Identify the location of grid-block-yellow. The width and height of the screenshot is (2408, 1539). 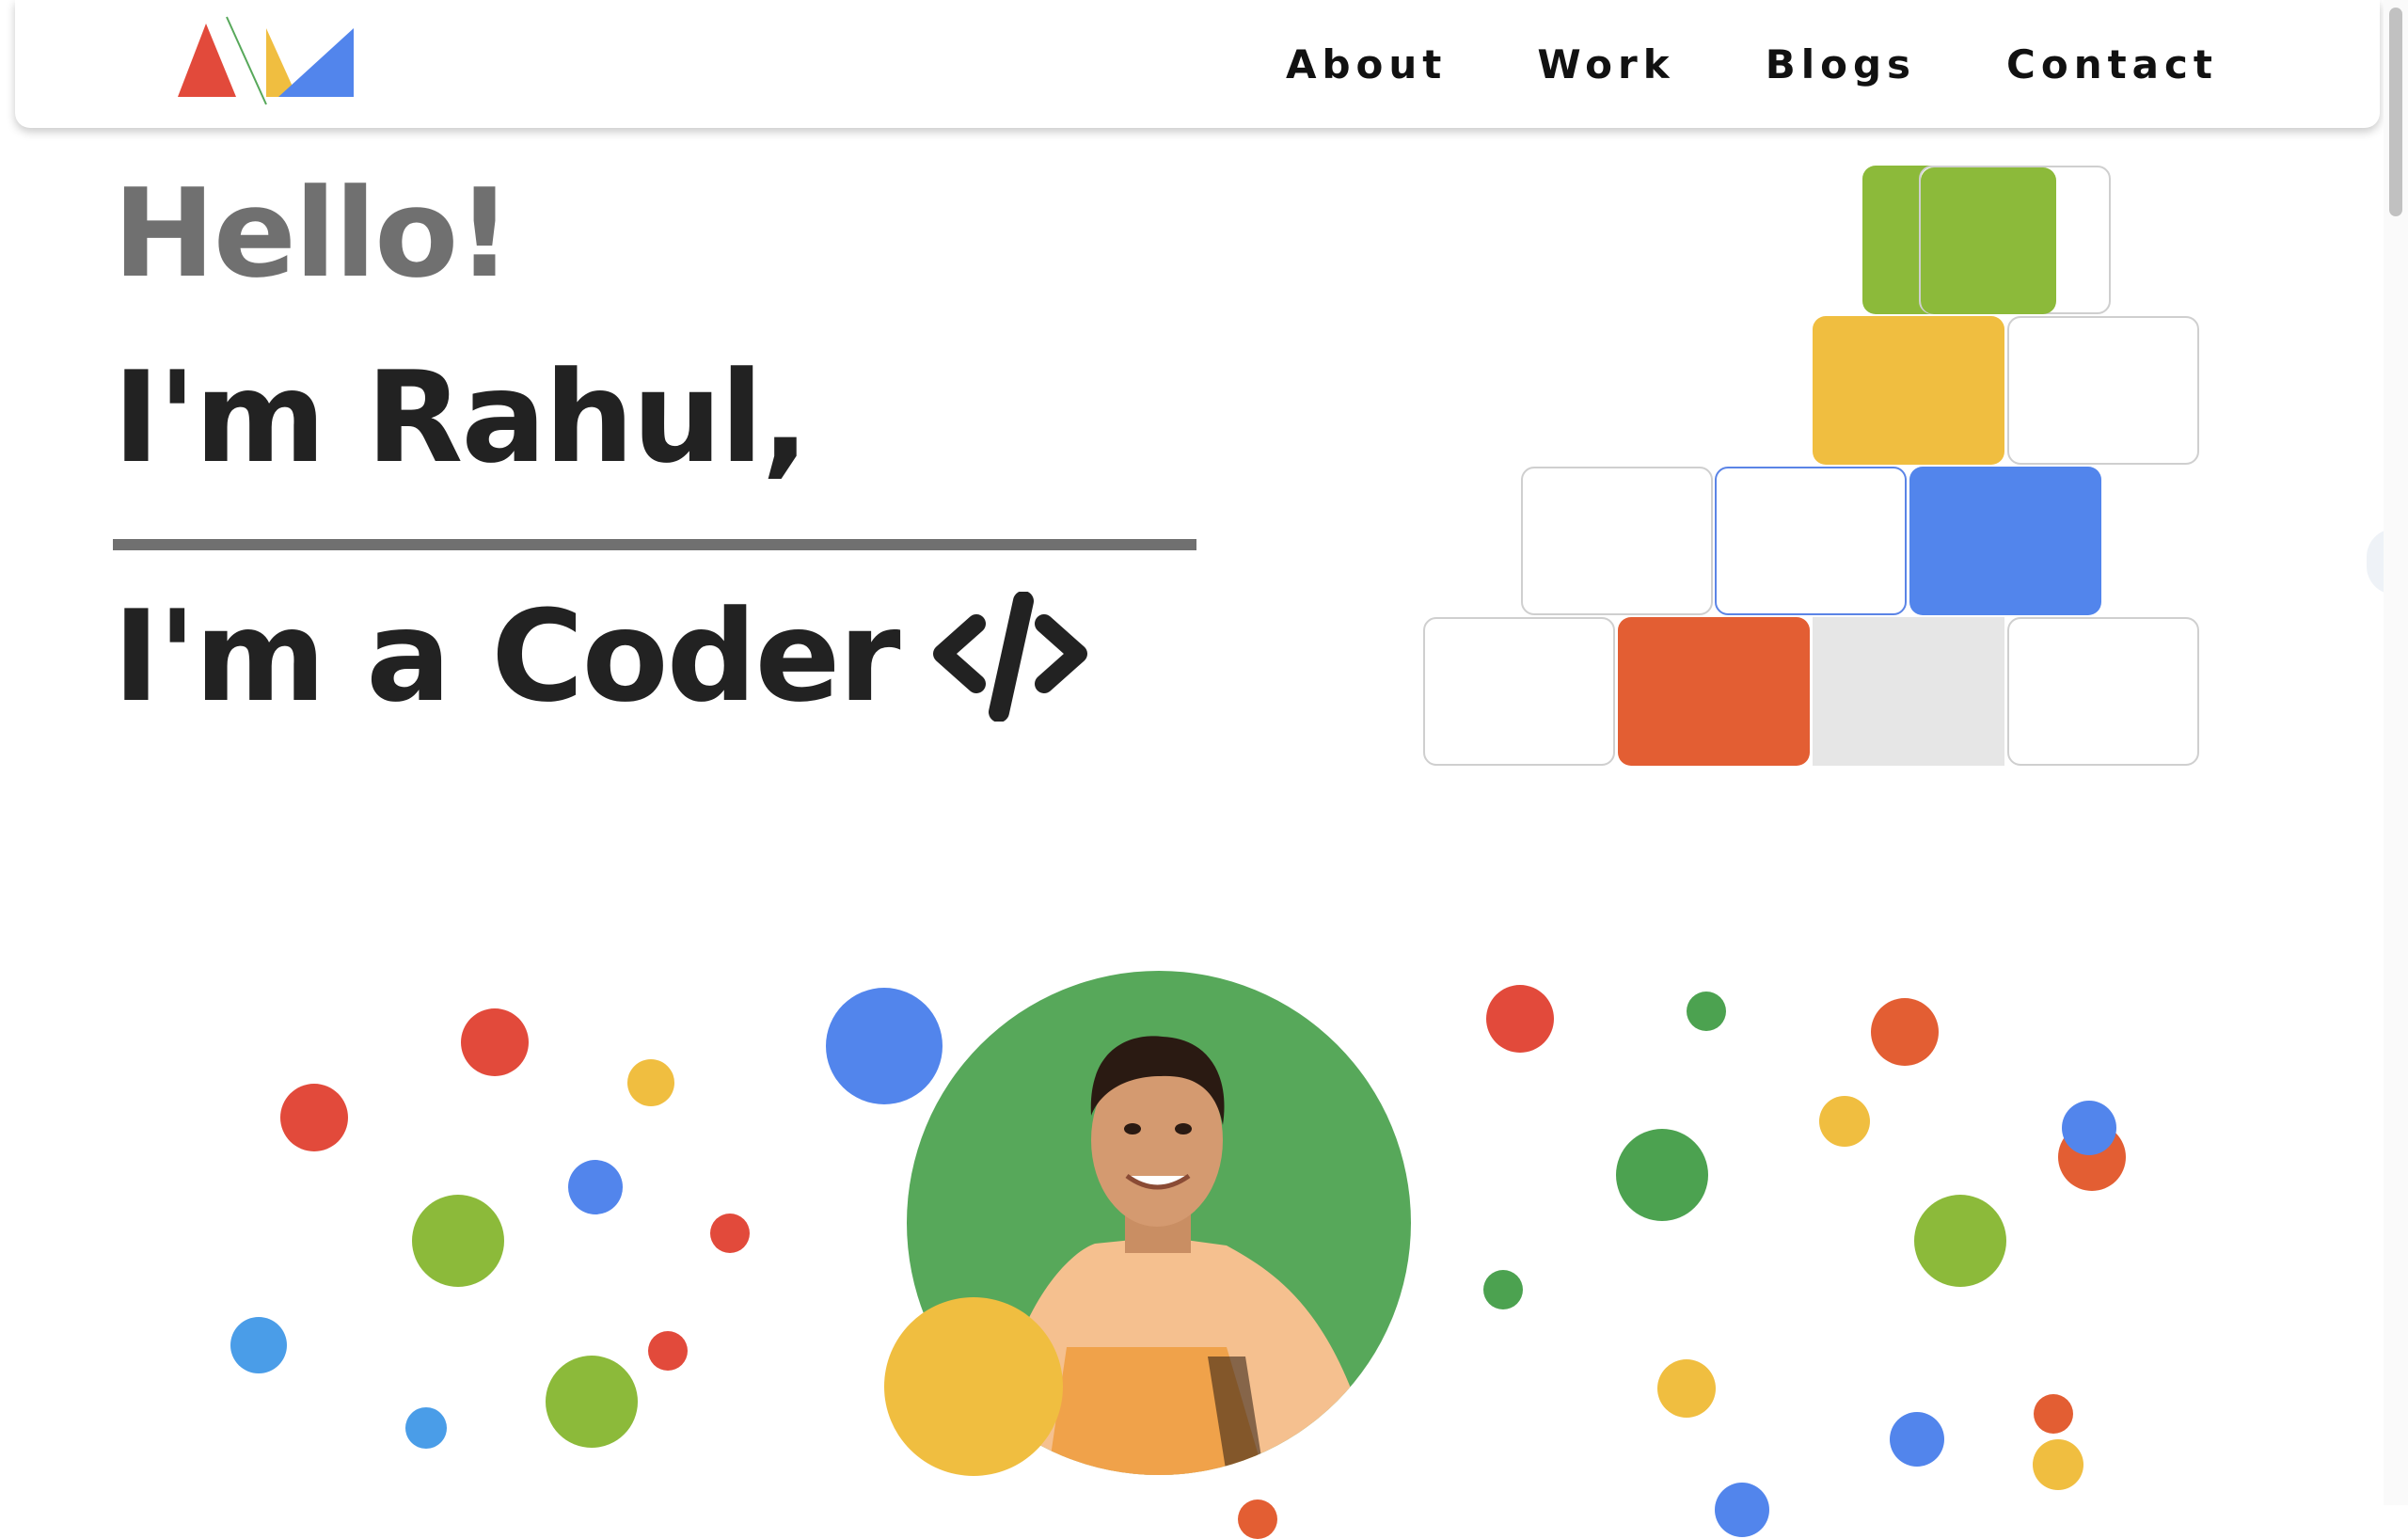
(1909, 390).